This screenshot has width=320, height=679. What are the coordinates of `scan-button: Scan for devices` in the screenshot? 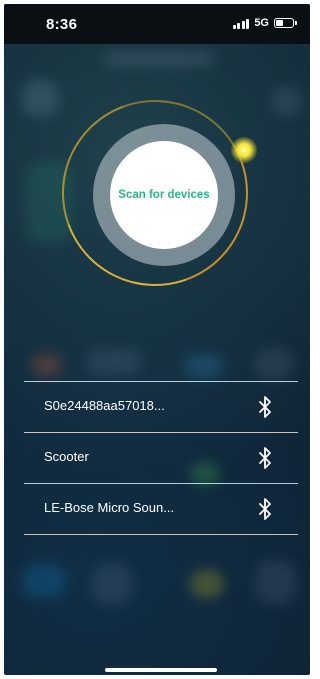 It's located at (164, 195).